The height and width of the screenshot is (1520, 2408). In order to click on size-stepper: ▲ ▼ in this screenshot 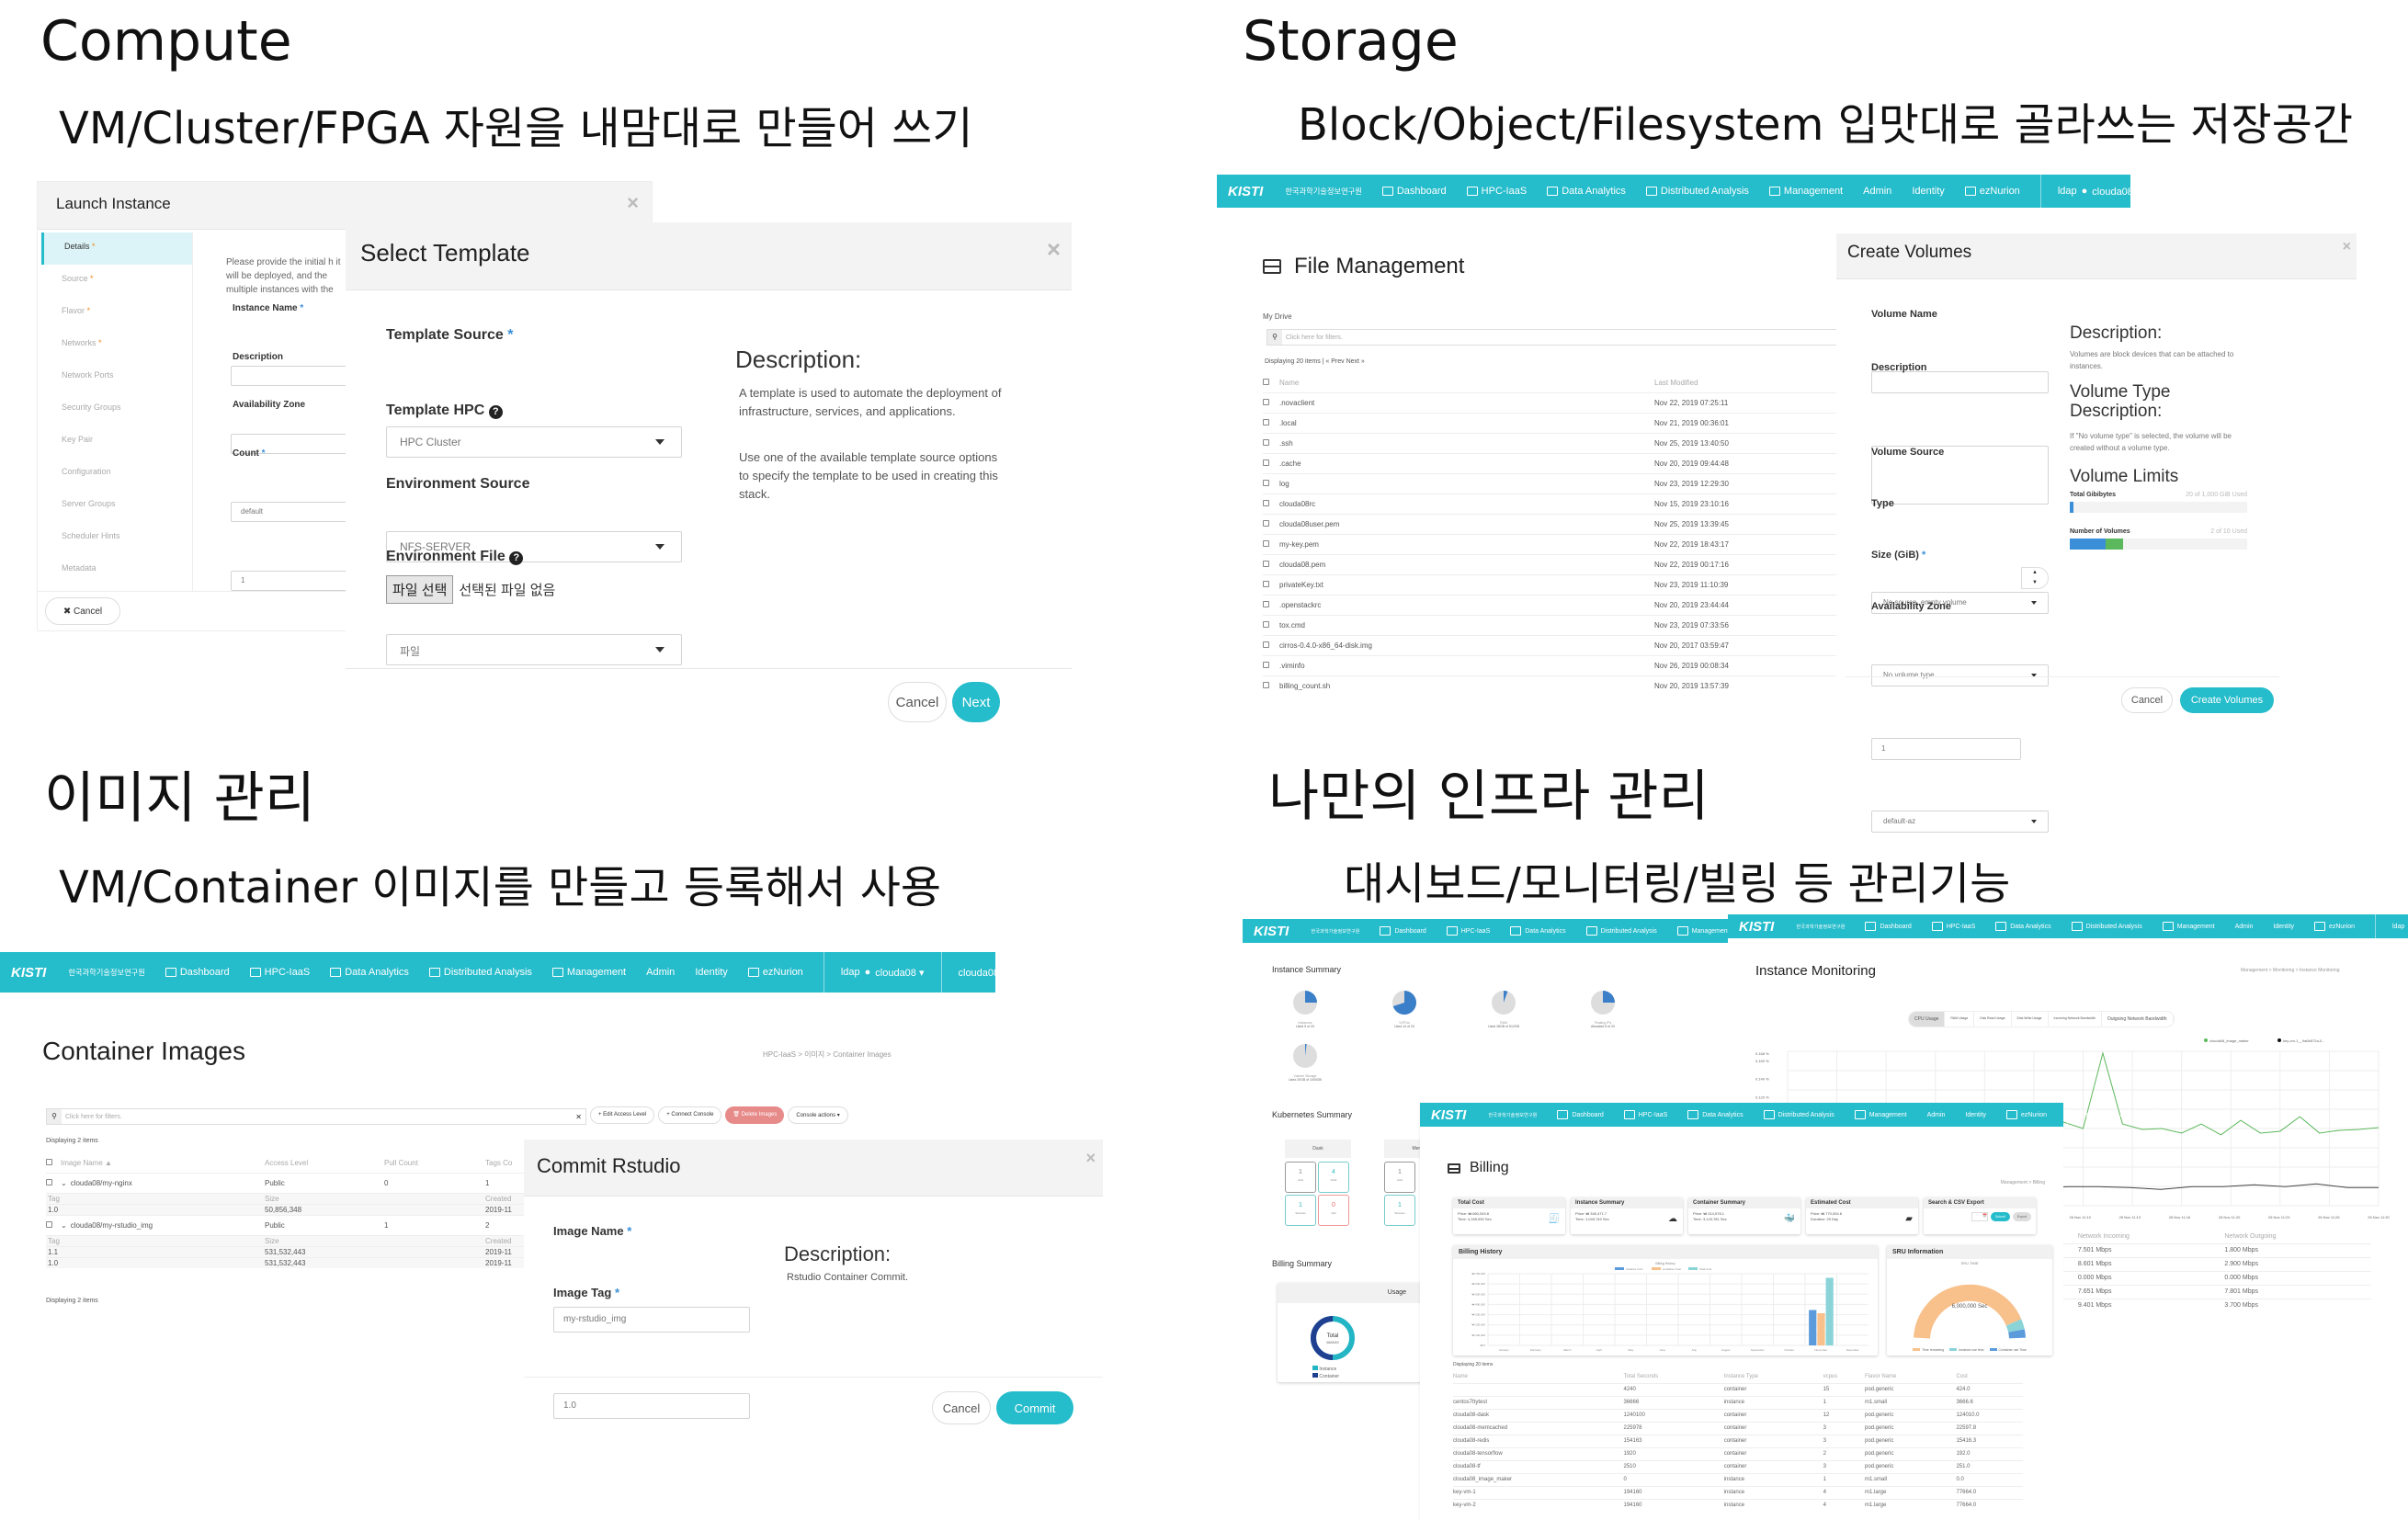, I will do `click(2035, 578)`.